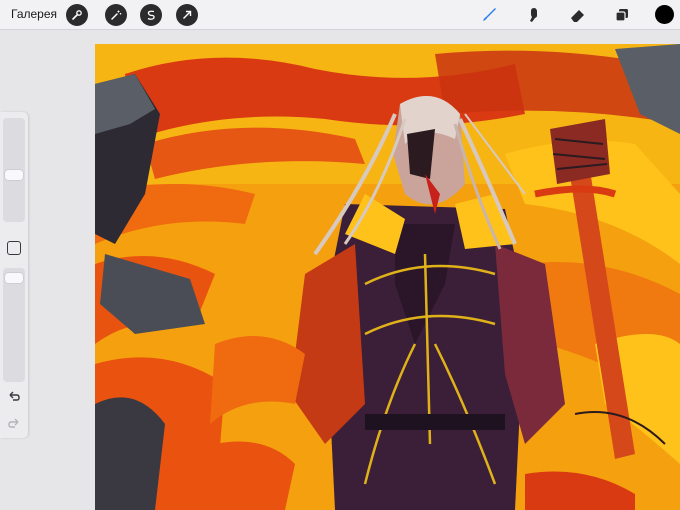 This screenshot has height=510, width=680. I want to click on brush-size-thumb, so click(14, 175).